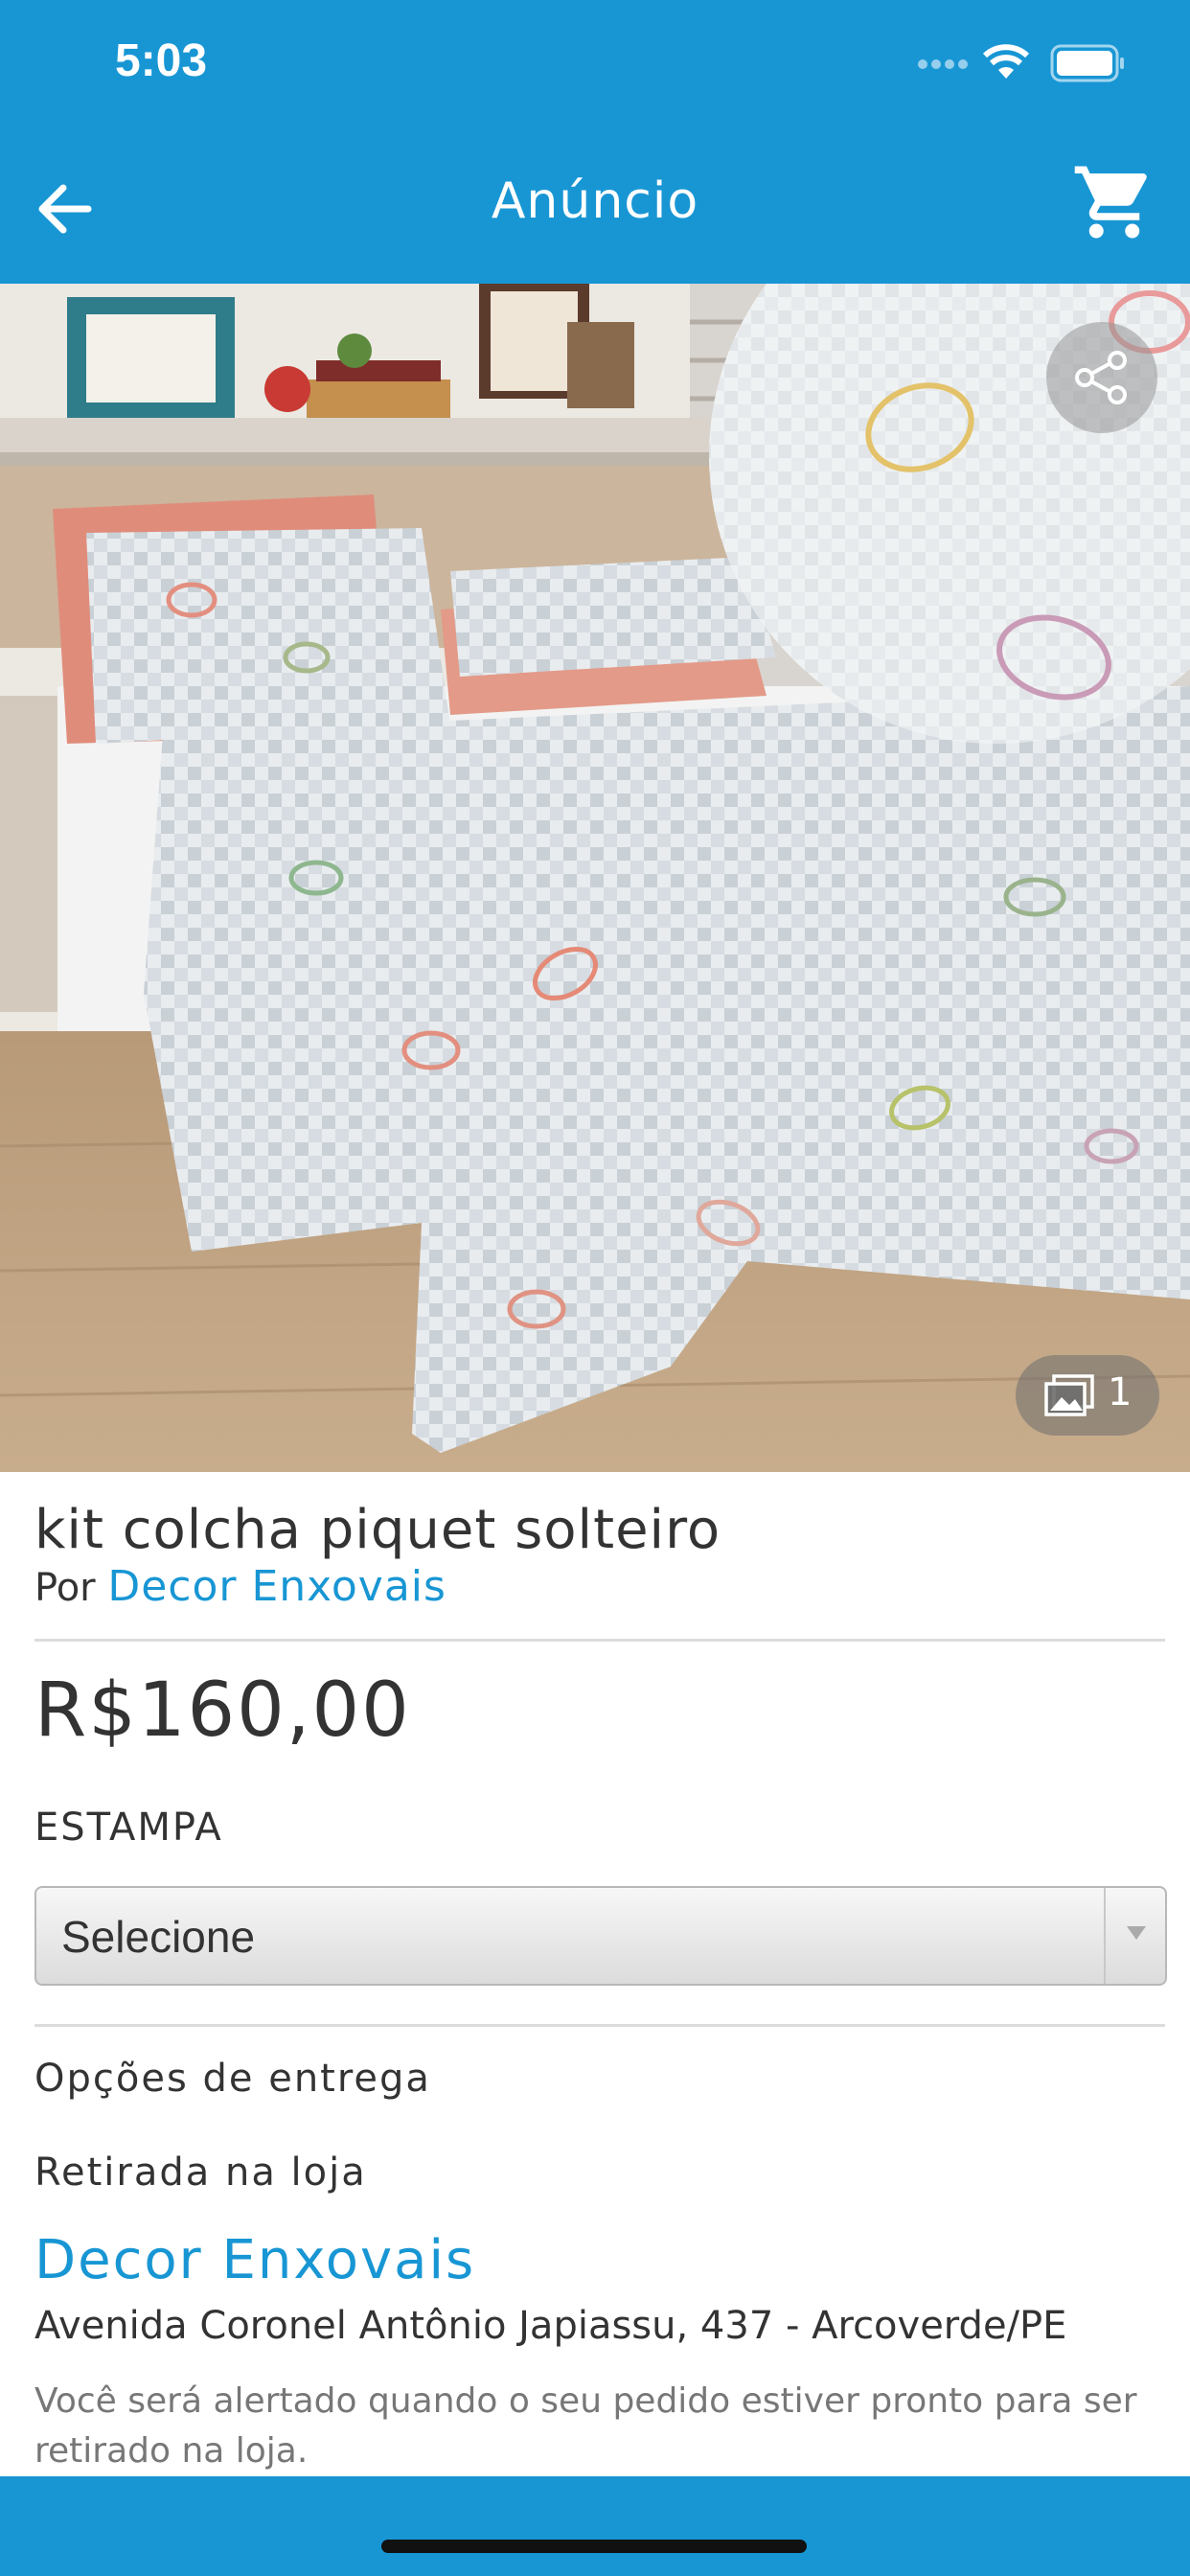  Describe the element at coordinates (1121, 1392) in the screenshot. I see `photo-count-number: 1` at that location.